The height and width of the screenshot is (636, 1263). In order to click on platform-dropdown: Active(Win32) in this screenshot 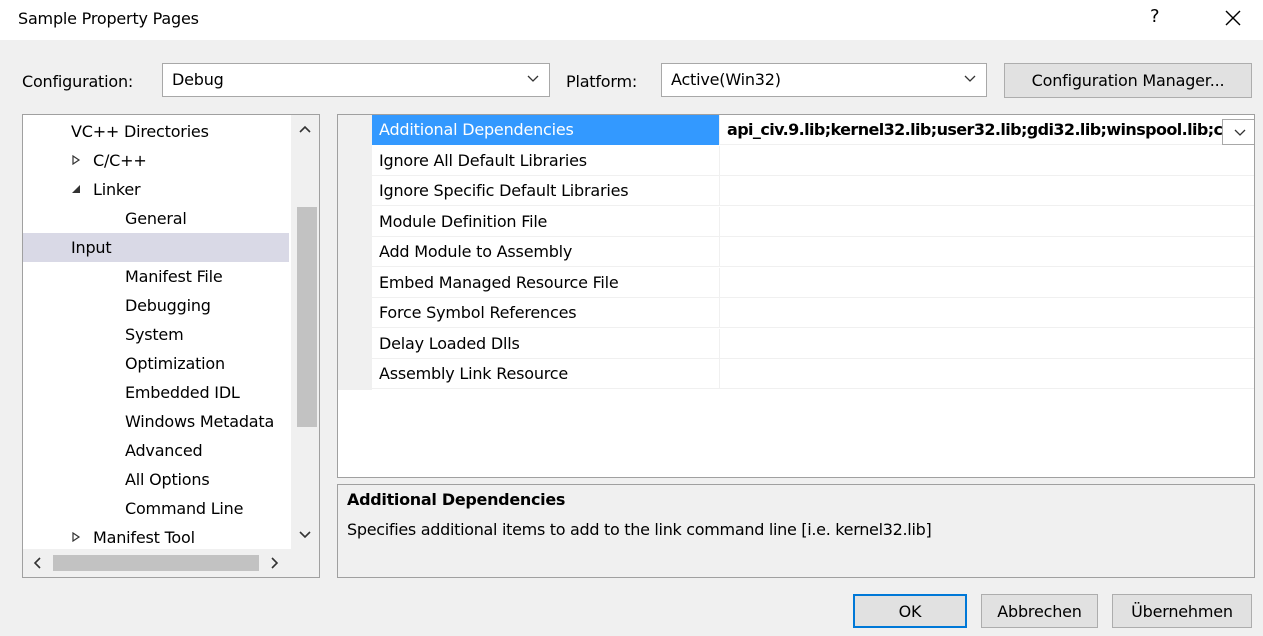, I will do `click(824, 80)`.